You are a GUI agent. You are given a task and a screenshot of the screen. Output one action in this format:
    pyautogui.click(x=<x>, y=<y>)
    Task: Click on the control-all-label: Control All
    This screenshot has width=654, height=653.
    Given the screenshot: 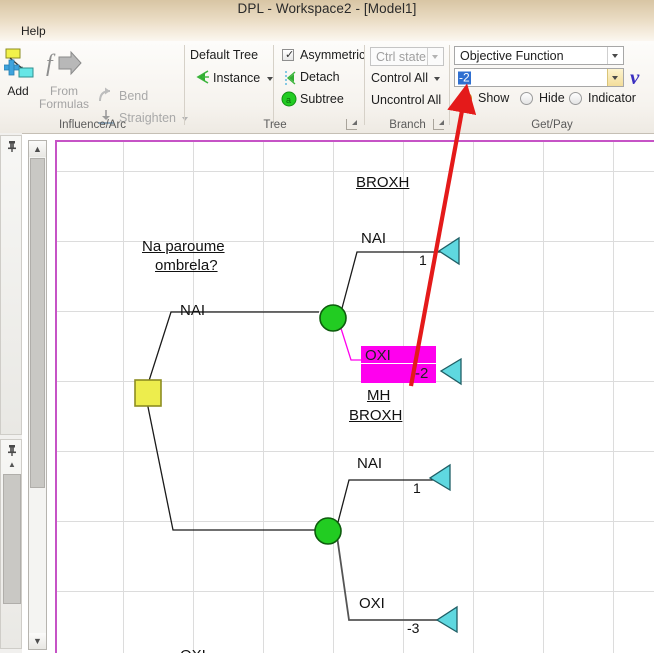 What is the action you would take?
    pyautogui.click(x=399, y=78)
    